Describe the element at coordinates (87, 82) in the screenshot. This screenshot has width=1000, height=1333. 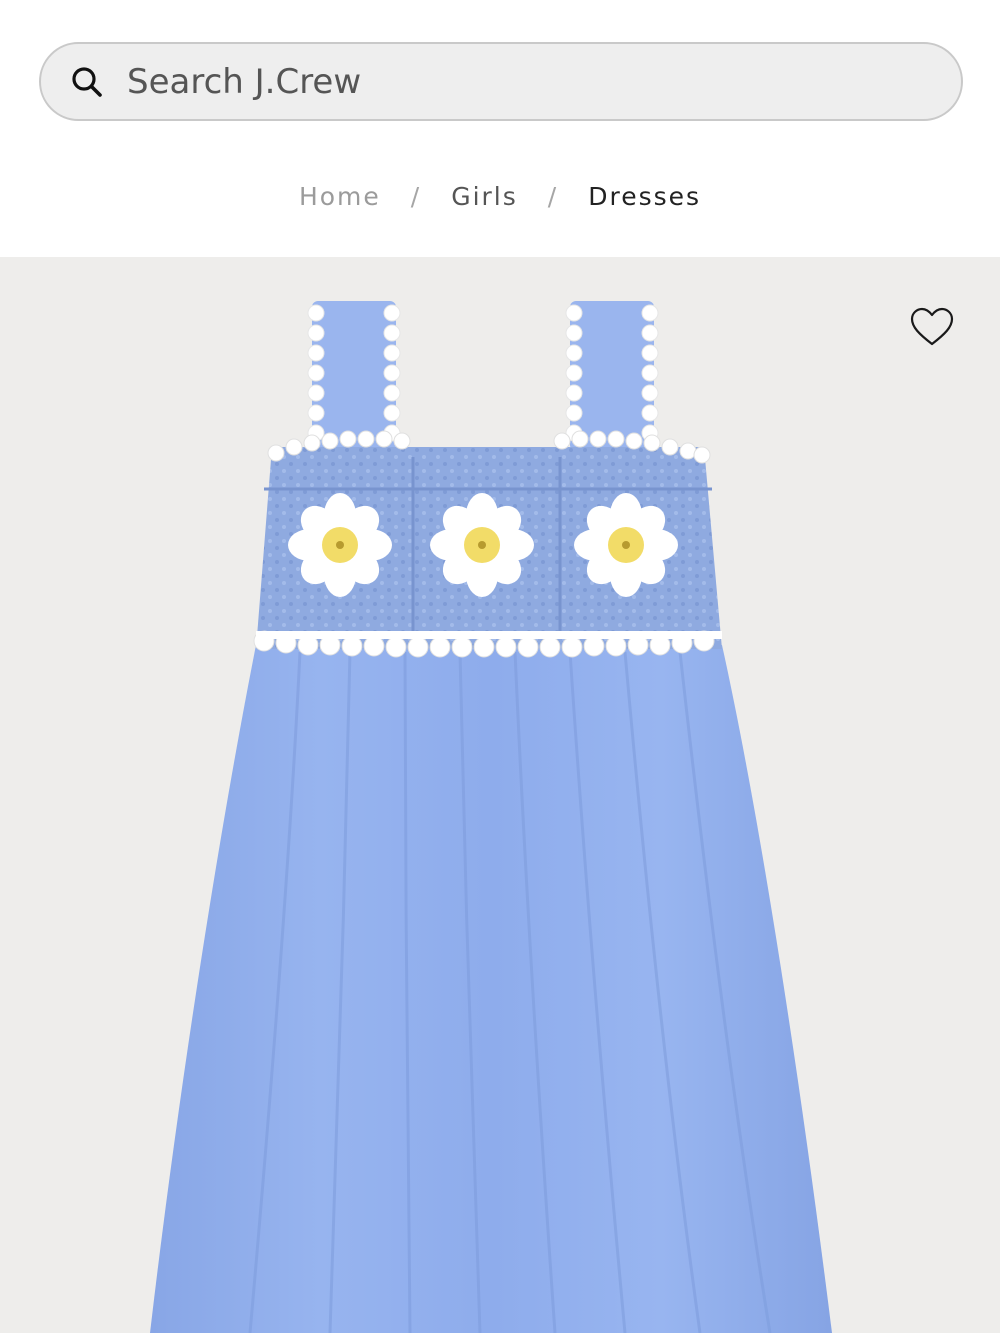
I see `search-icon` at that location.